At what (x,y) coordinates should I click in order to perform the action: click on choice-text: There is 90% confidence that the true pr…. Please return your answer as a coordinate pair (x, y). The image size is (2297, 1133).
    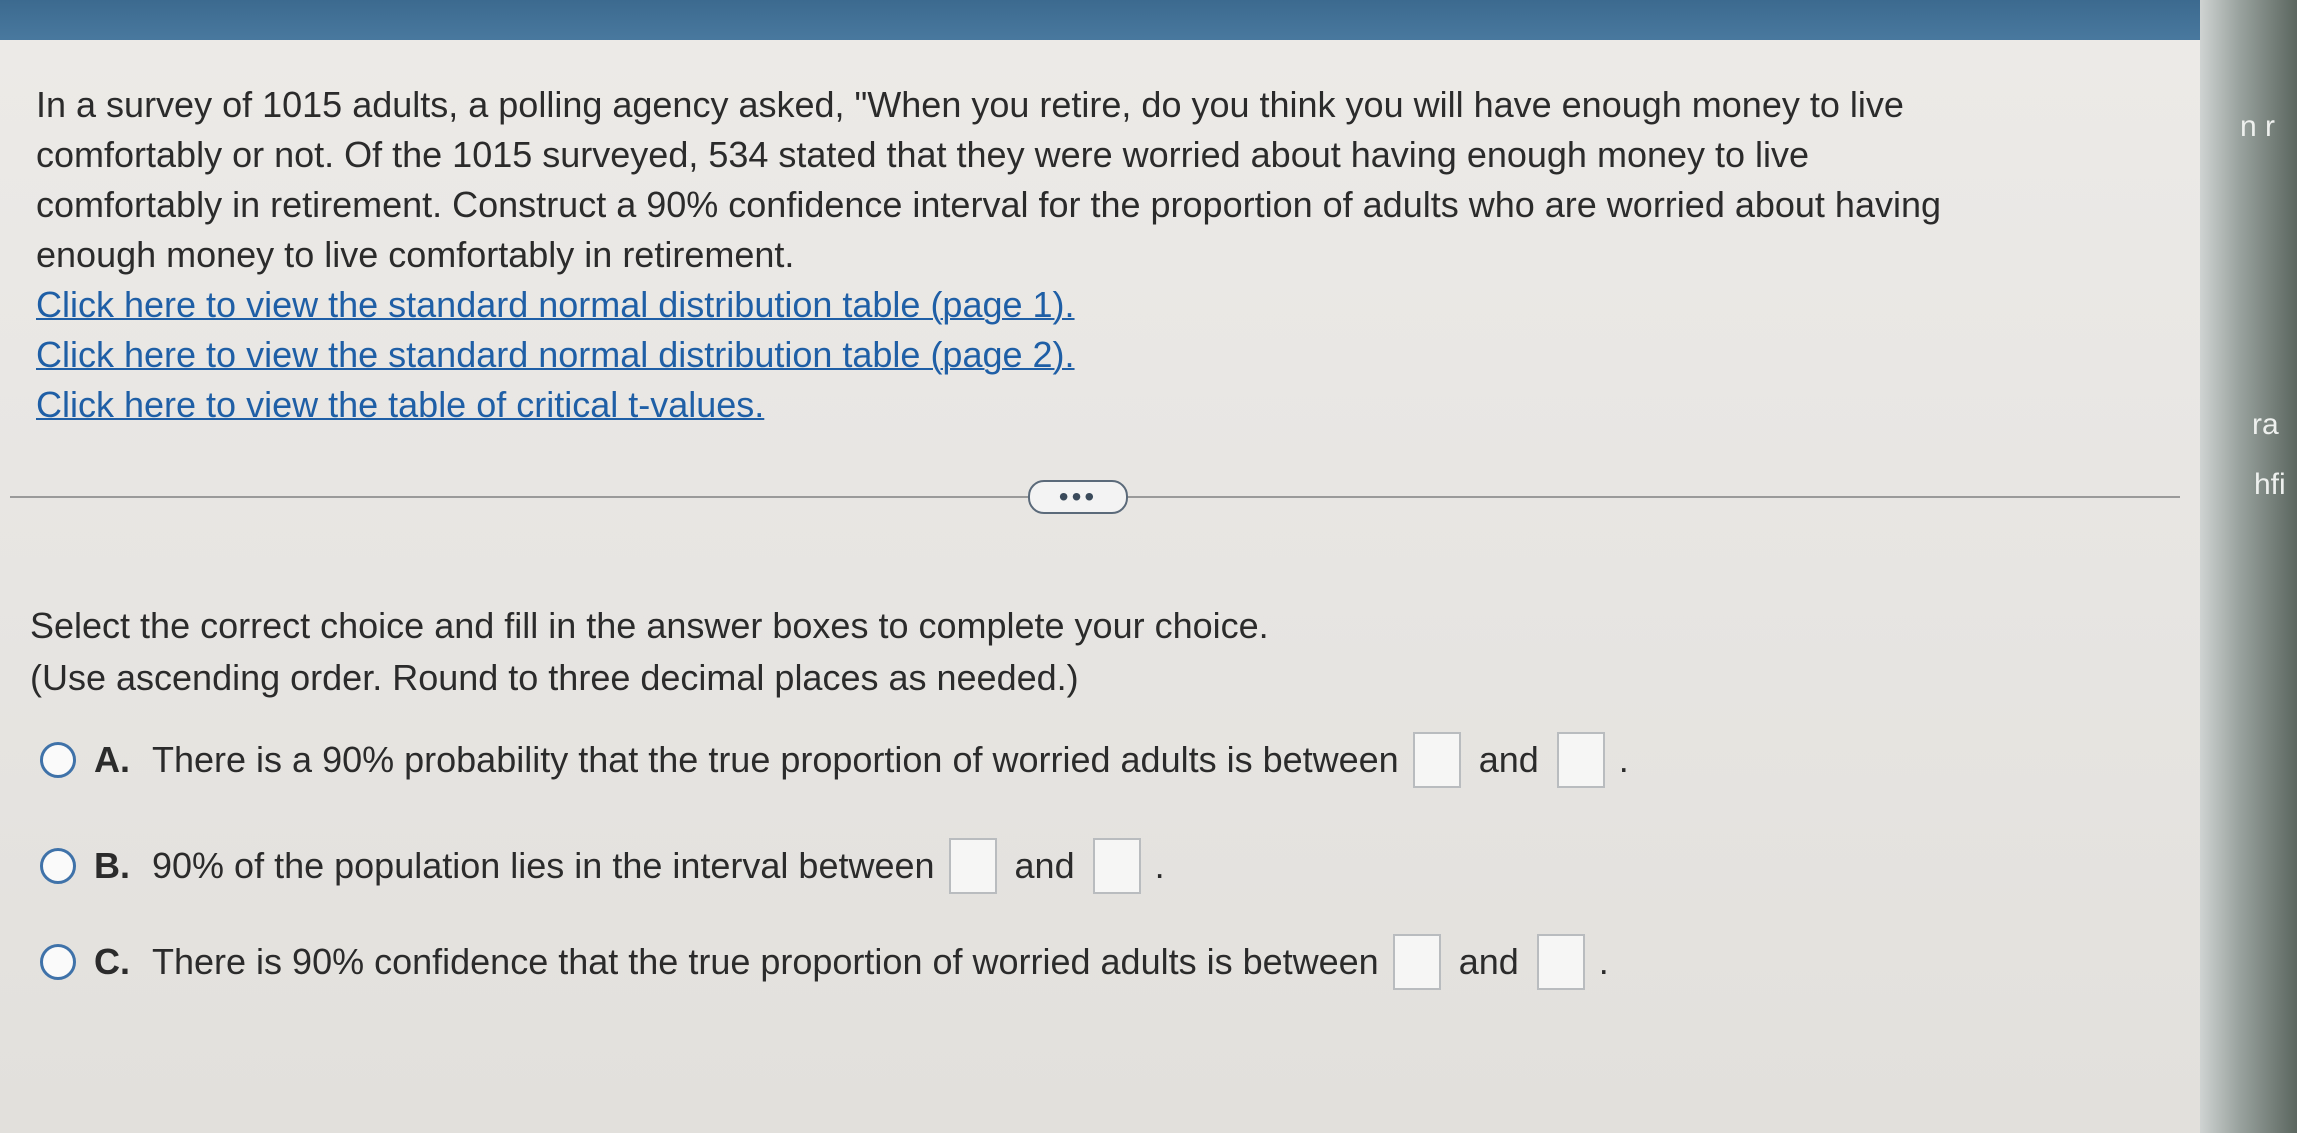
    Looking at the image, I should click on (765, 961).